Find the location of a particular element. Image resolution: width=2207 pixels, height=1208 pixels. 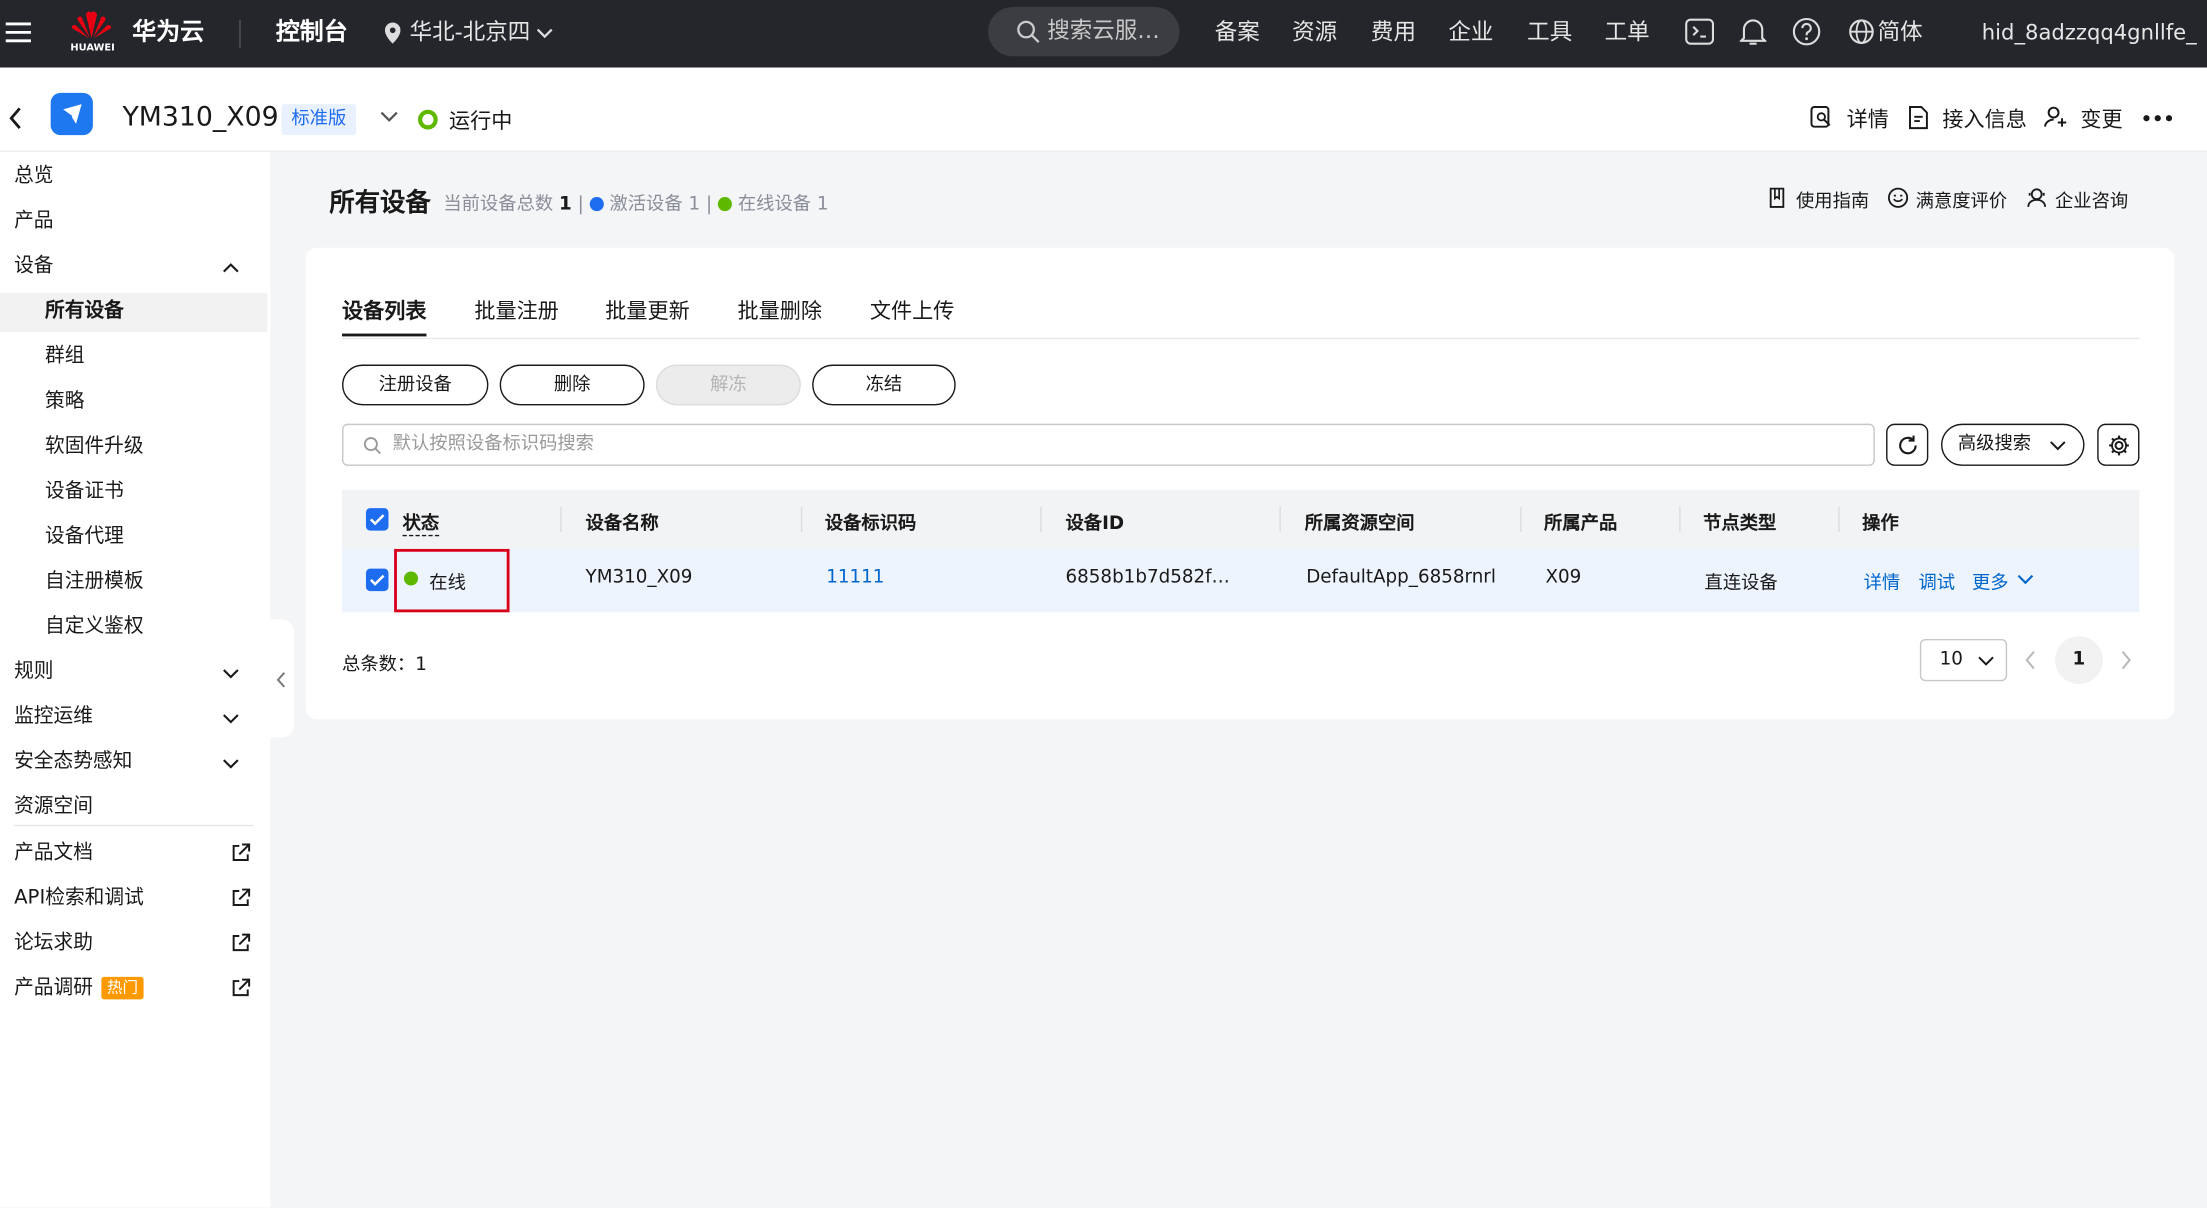

change-label: 变更 is located at coordinates (2101, 119).